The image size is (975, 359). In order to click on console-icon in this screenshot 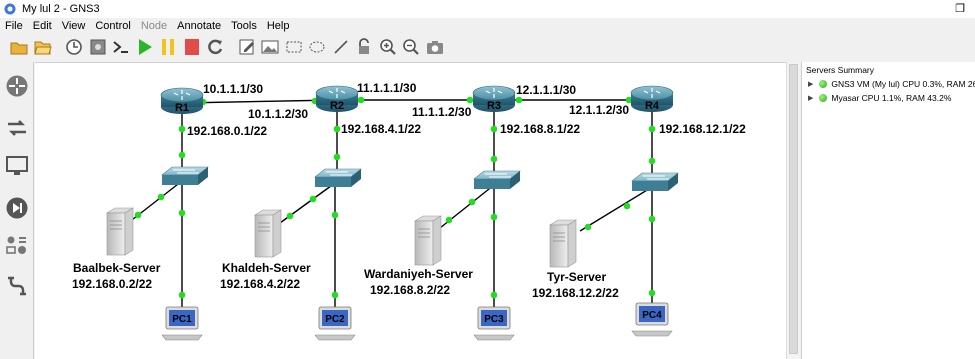, I will do `click(121, 47)`.